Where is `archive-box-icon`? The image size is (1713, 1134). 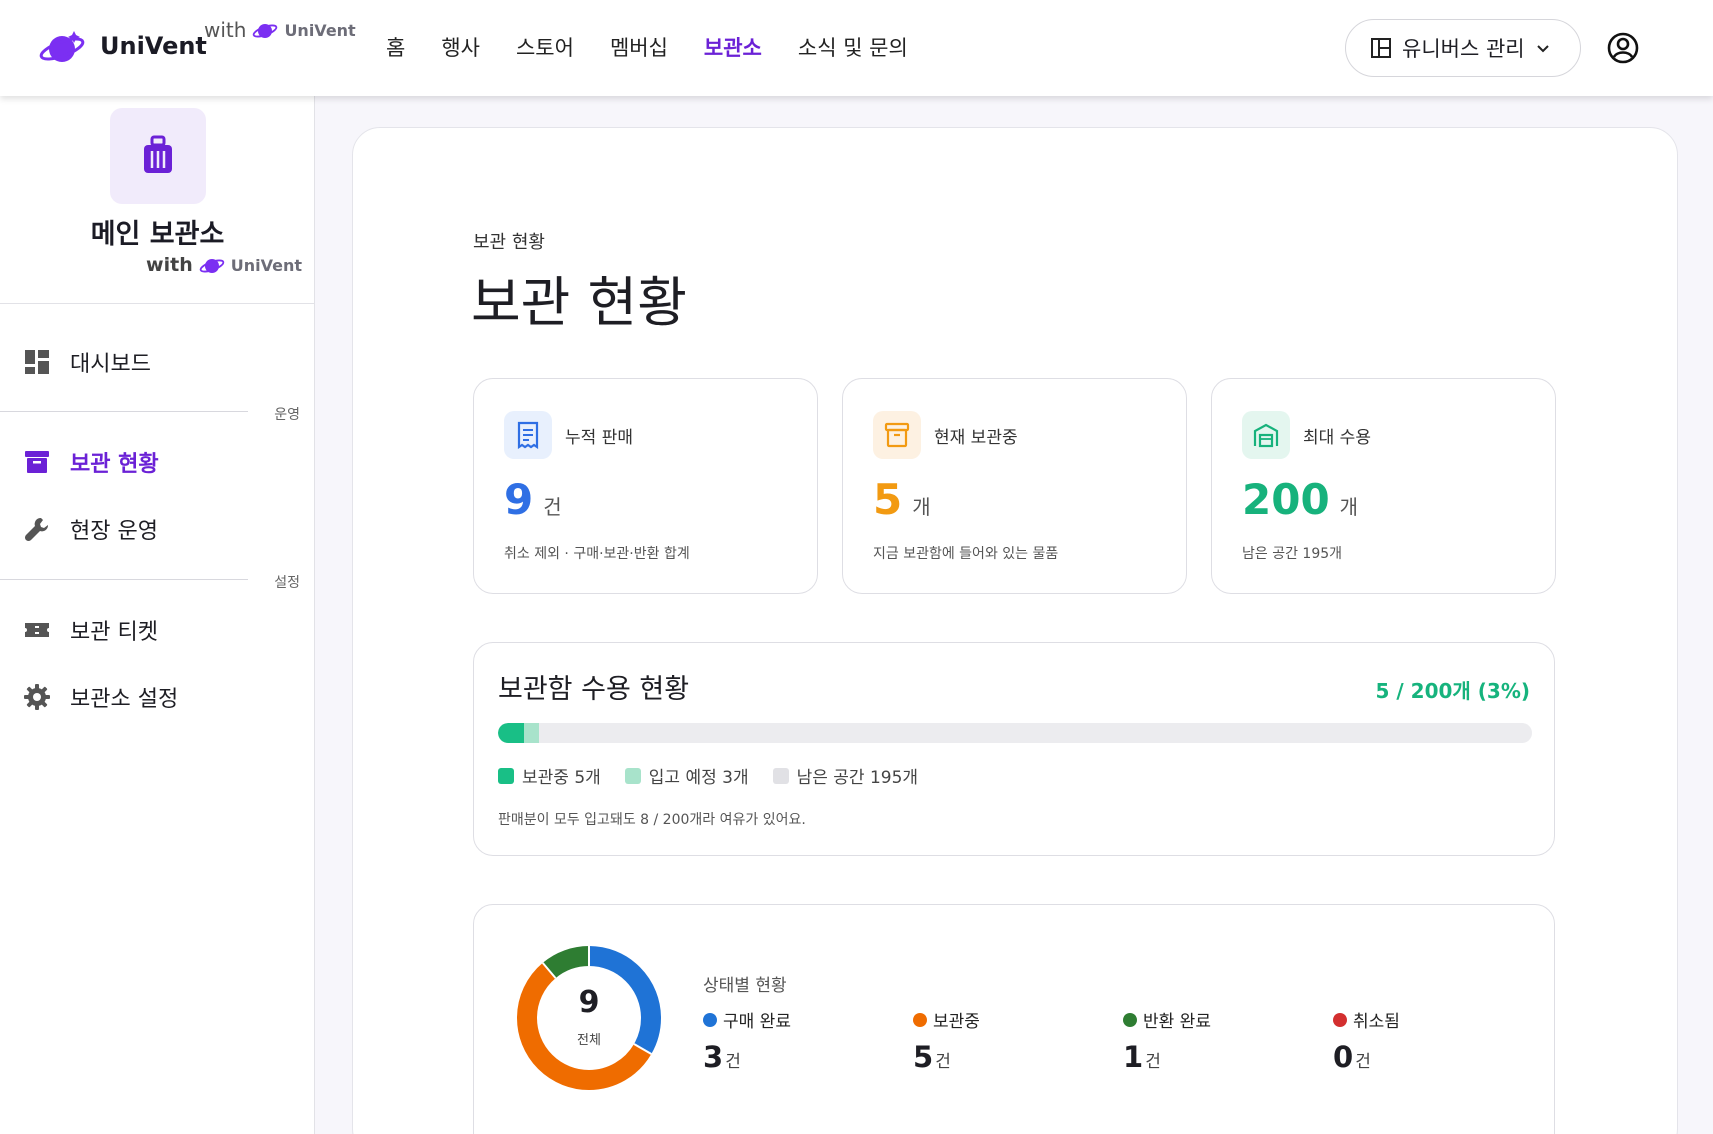 archive-box-icon is located at coordinates (897, 435).